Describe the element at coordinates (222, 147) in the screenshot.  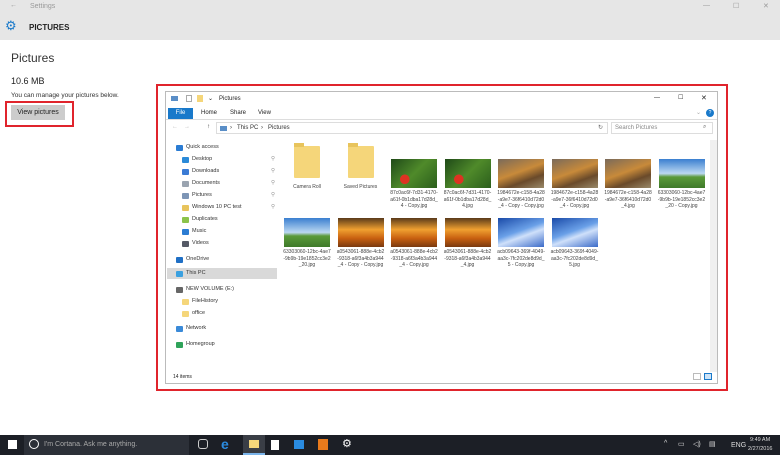
I see `nav-item: Quick access` at that location.